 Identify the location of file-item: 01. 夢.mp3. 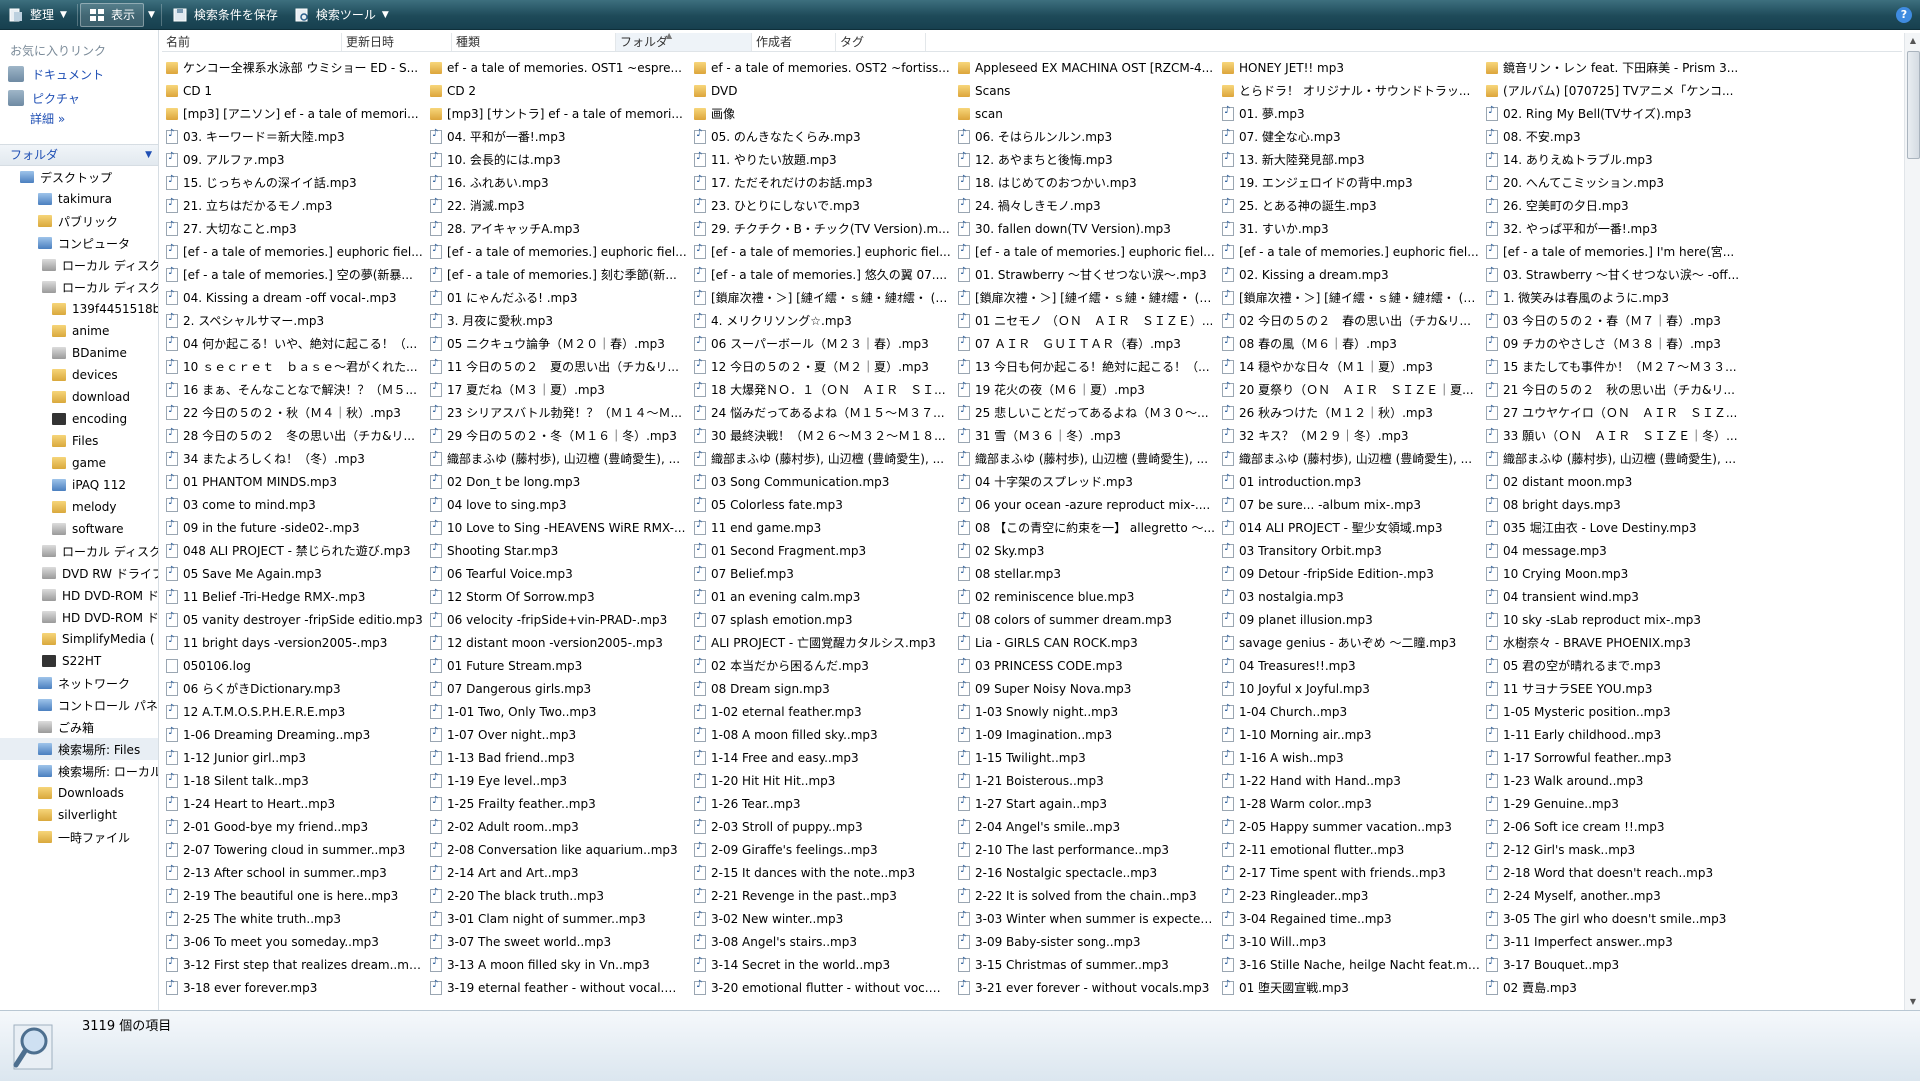
(1354, 113).